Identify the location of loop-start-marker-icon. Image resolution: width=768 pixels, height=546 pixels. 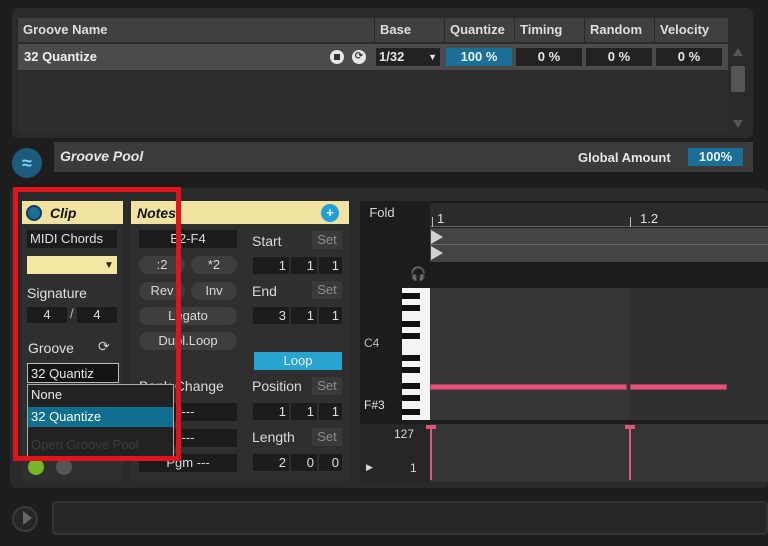
(437, 237).